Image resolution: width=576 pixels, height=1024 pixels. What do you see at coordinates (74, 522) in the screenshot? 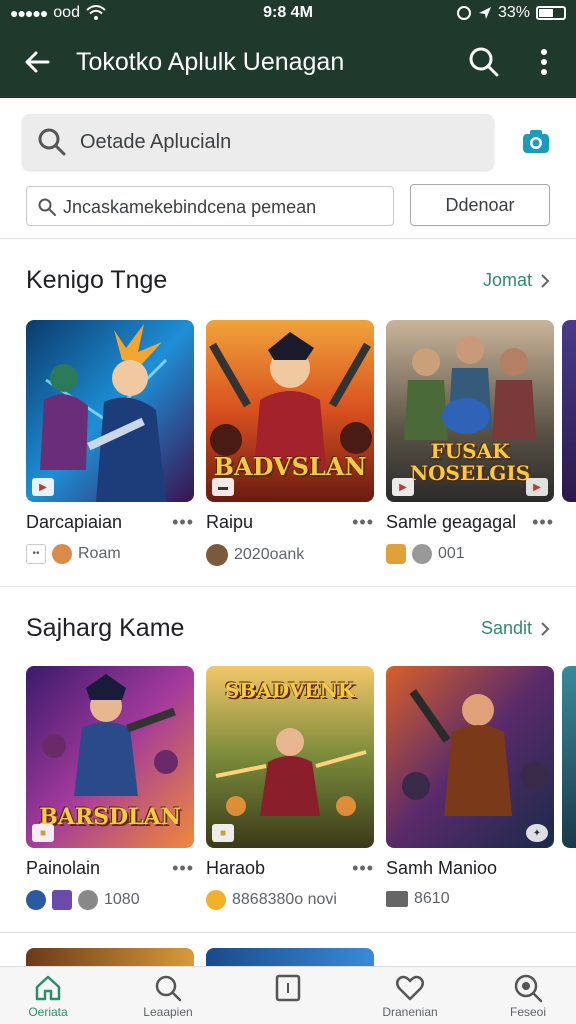
I see `game-name: Darcapiaian` at bounding box center [74, 522].